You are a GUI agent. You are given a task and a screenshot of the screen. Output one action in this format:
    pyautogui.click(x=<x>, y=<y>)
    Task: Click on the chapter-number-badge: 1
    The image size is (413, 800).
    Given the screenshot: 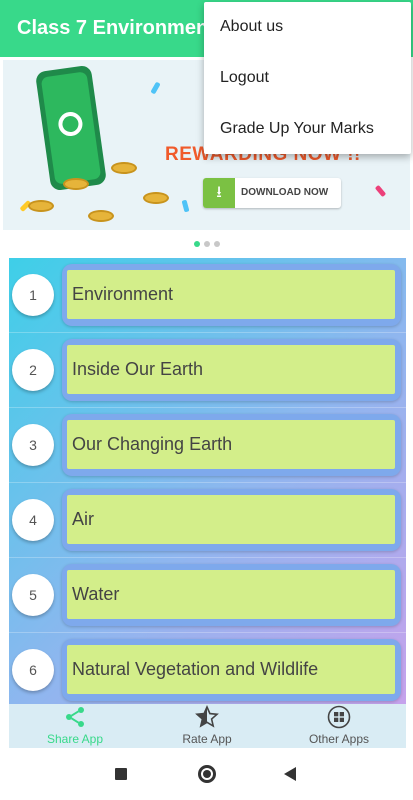 What is the action you would take?
    pyautogui.click(x=33, y=295)
    